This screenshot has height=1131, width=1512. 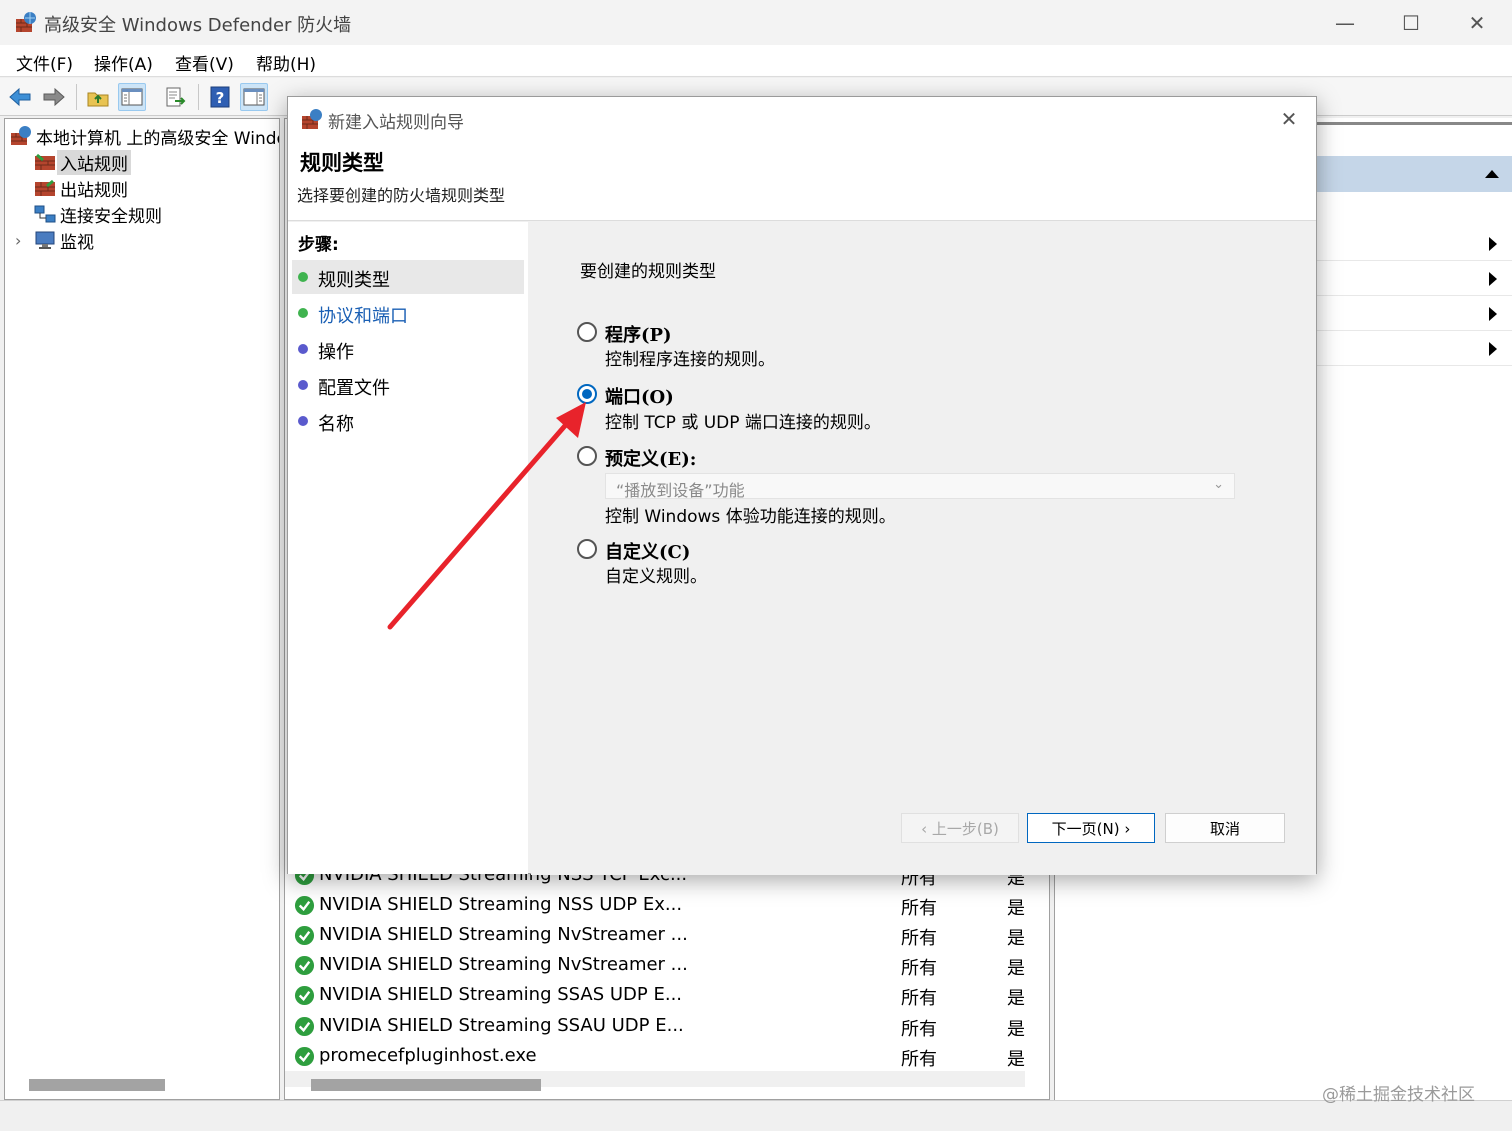 What do you see at coordinates (220, 97) in the screenshot?
I see `help-button: ?` at bounding box center [220, 97].